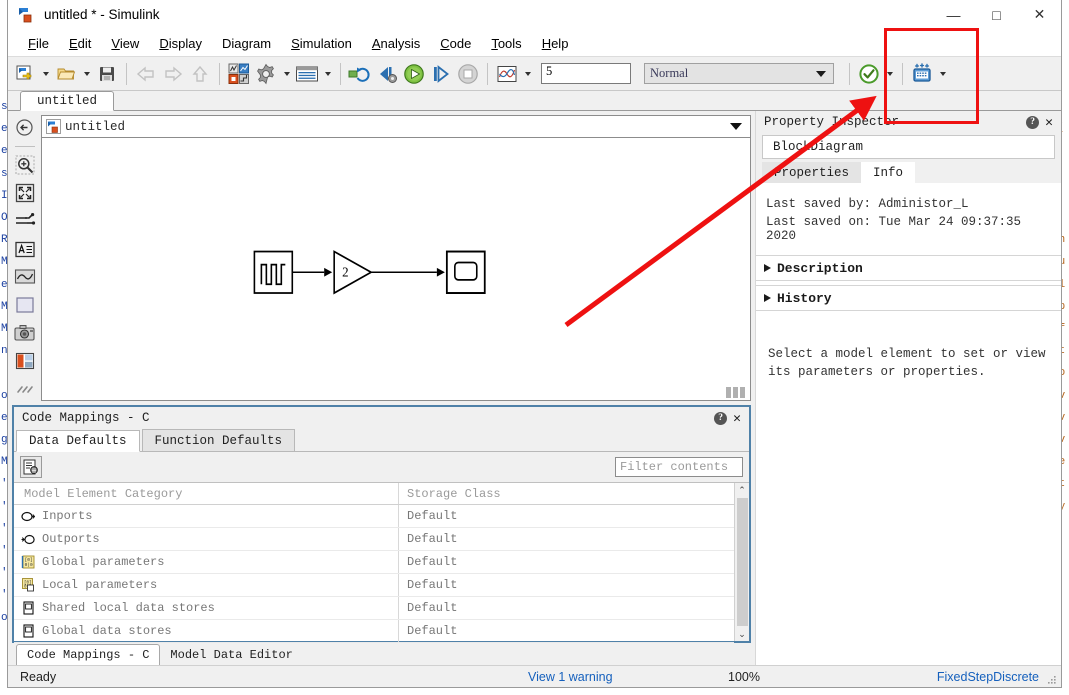 Image resolution: width=1069 pixels, height=695 pixels. What do you see at coordinates (42, 43) in the screenshot?
I see `menu-file-label: ile` at bounding box center [42, 43].